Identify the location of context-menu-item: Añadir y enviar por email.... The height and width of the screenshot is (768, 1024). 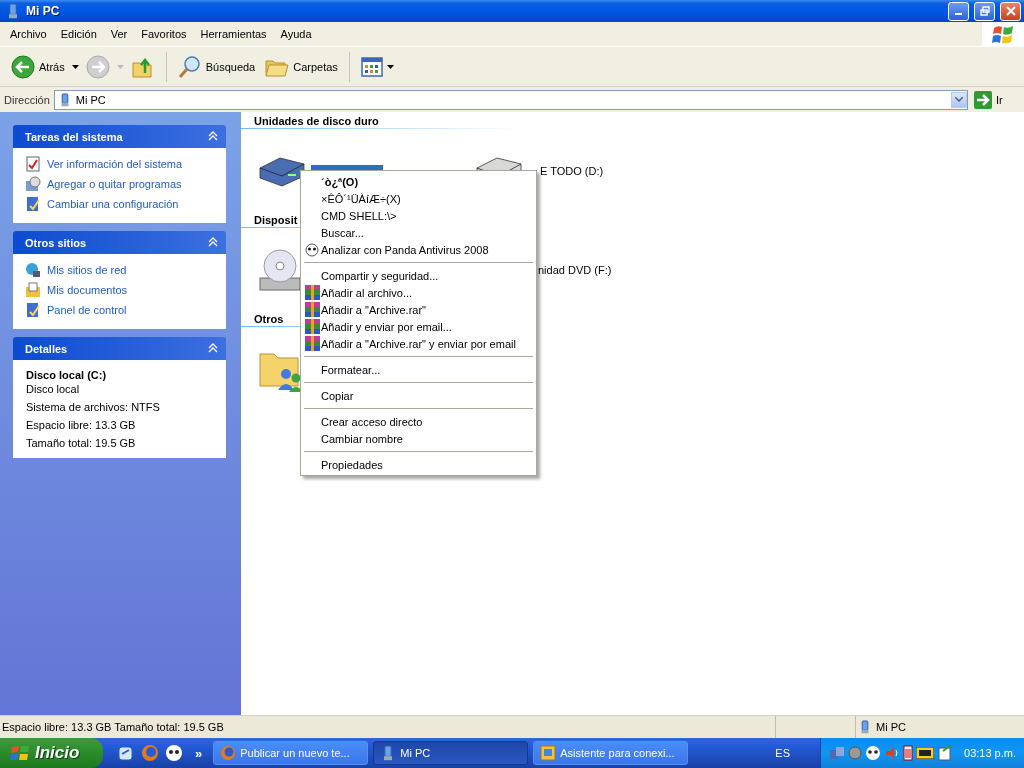
(418, 326).